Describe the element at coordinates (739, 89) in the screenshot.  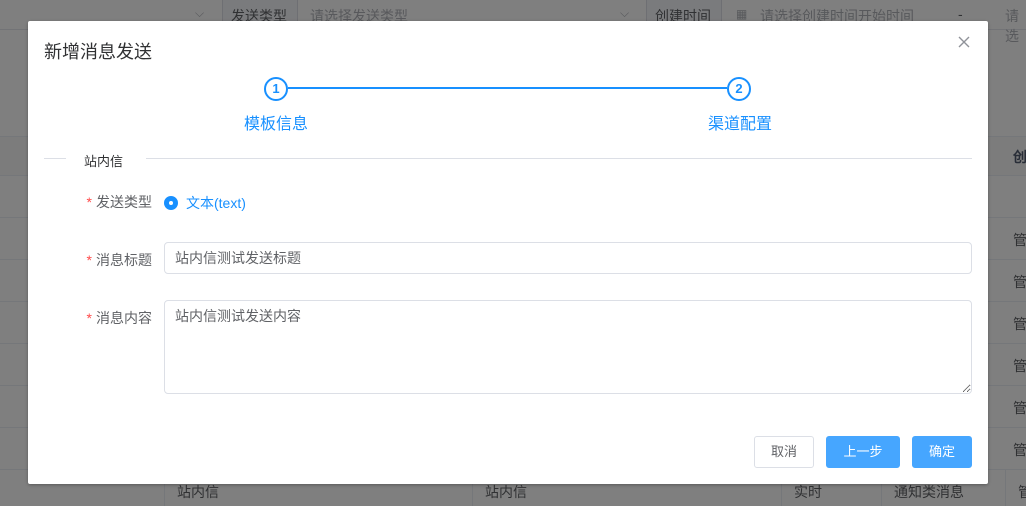
I see `step-2-icon: 2` at that location.